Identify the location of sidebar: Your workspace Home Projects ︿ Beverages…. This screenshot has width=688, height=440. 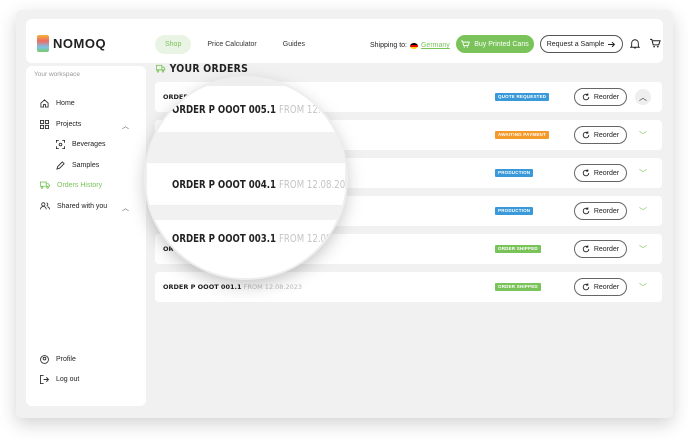
(86, 236).